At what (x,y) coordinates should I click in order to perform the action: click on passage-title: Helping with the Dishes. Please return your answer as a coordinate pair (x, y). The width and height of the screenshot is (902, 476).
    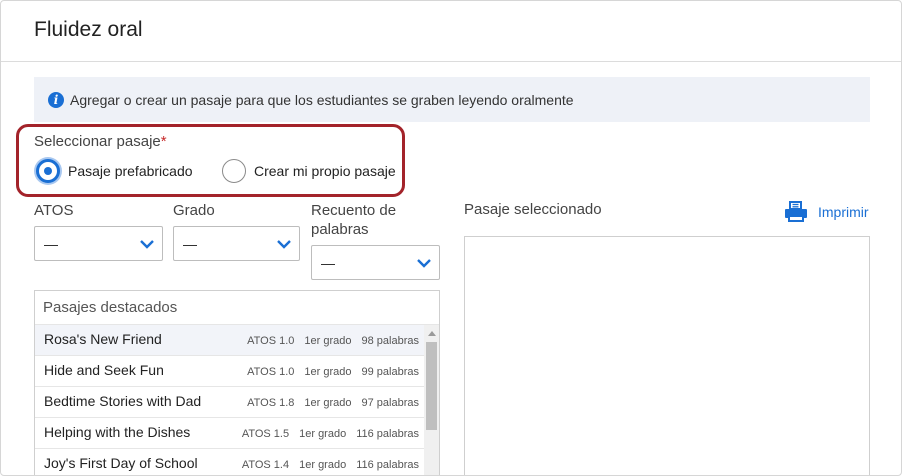
    Looking at the image, I should click on (117, 432).